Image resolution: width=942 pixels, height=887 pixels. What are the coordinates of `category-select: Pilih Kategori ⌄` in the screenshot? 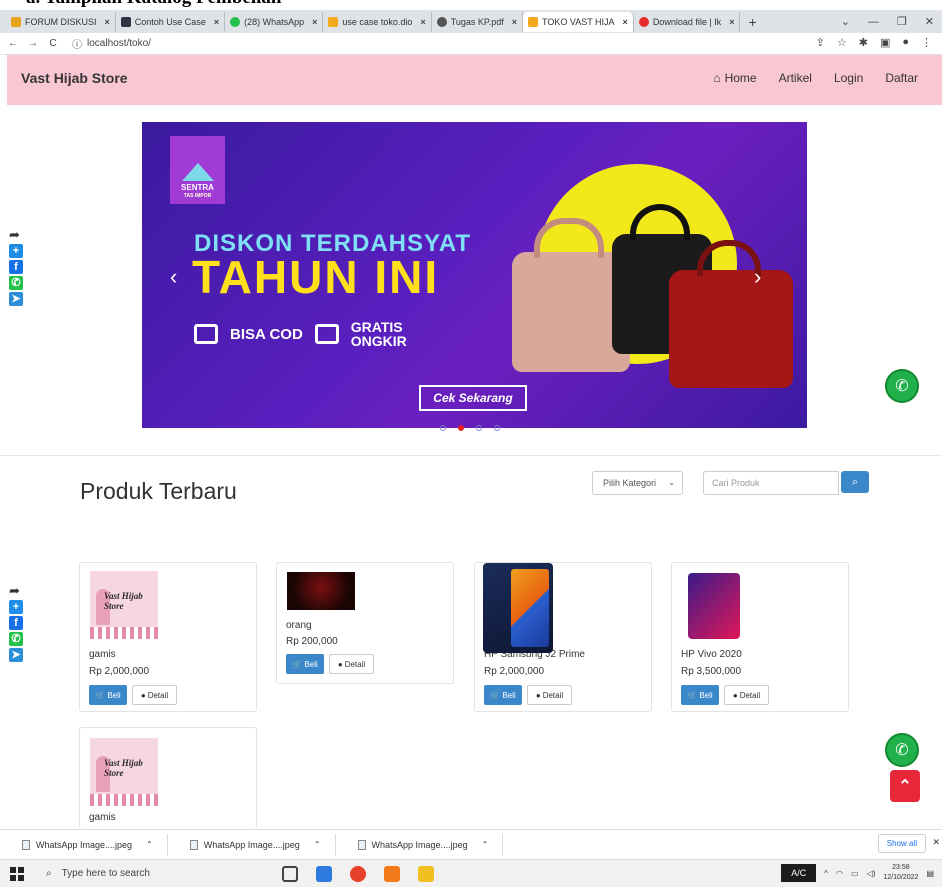 It's located at (637, 483).